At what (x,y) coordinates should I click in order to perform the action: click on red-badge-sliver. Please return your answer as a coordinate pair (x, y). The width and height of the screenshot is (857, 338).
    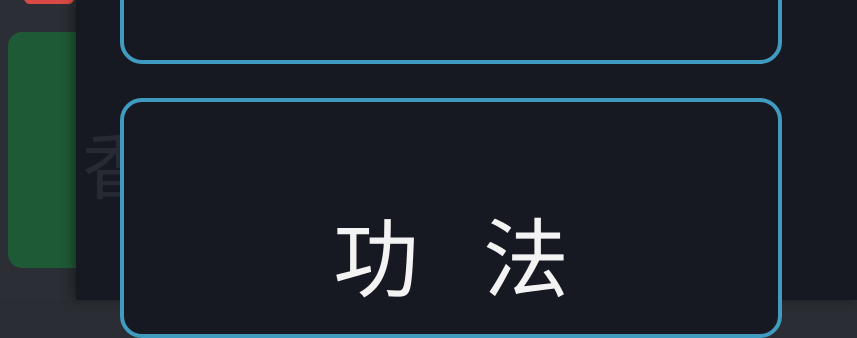
    Looking at the image, I should click on (49, 2).